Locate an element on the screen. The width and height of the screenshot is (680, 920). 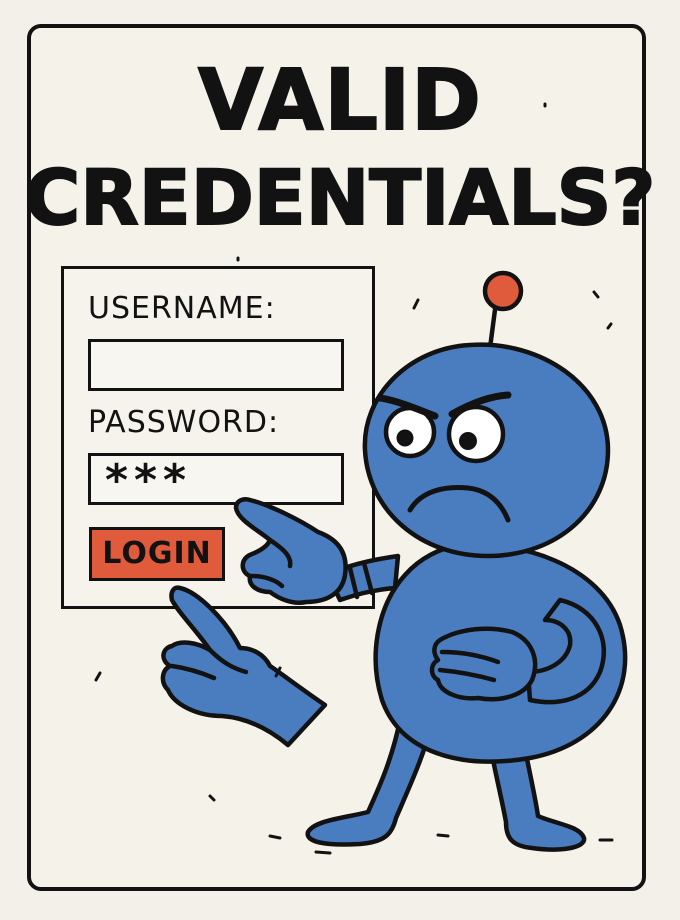
password-label: PASSWORD: is located at coordinates (184, 422).